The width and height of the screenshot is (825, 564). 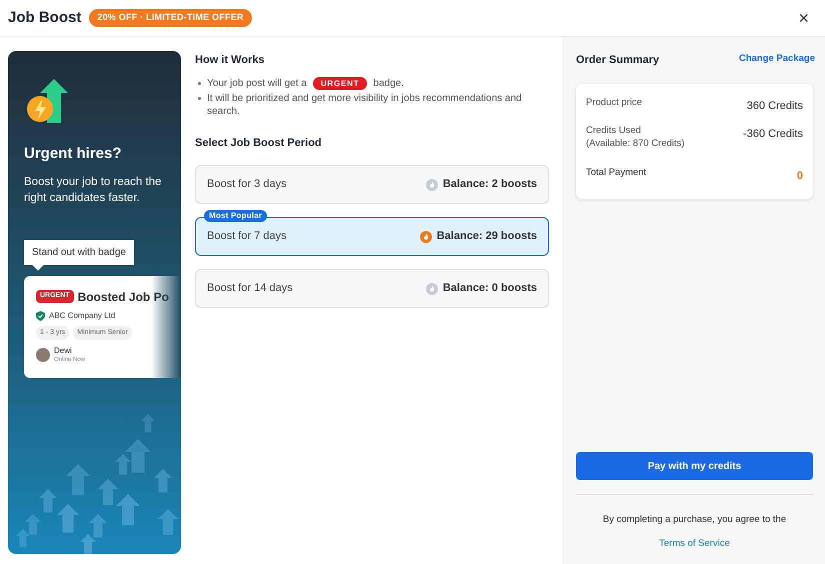 What do you see at coordinates (365, 105) in the screenshot?
I see `bullet-text: It will be prioritized and get more visibility in jobs recommendations and search.` at bounding box center [365, 105].